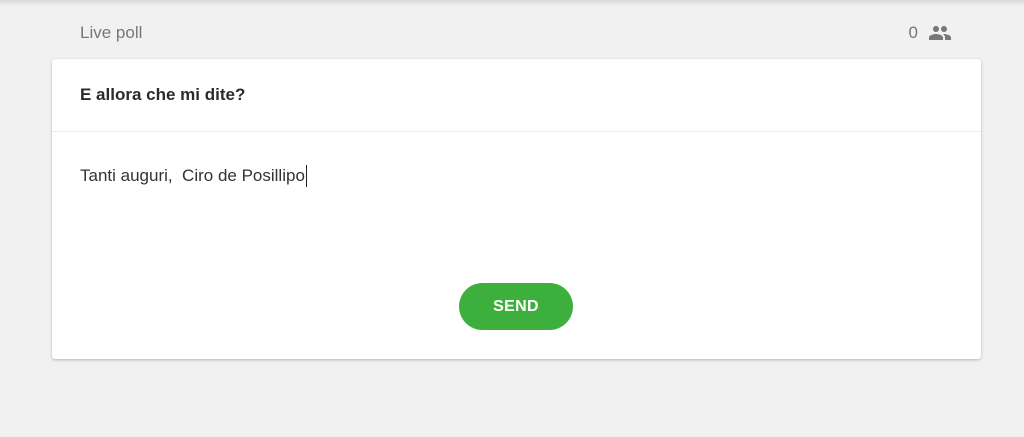 This screenshot has height=437, width=1024. I want to click on people-icon, so click(940, 33).